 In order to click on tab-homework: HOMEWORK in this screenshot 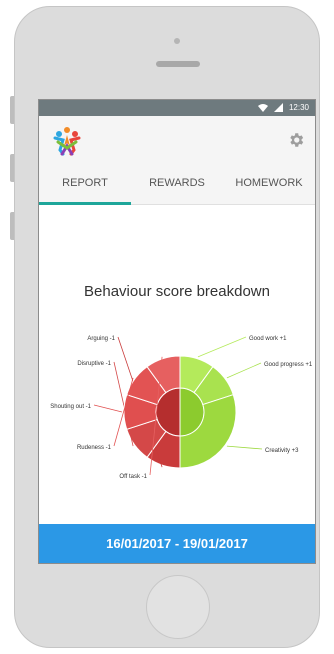, I will do `click(269, 184)`.